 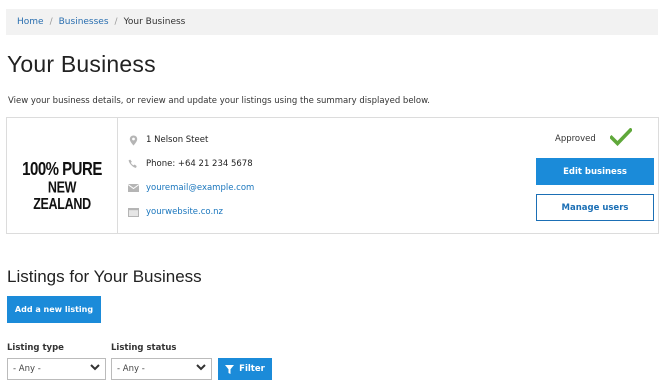 What do you see at coordinates (84, 22) in the screenshot?
I see `breadcrumb-businesses: Businesses` at bounding box center [84, 22].